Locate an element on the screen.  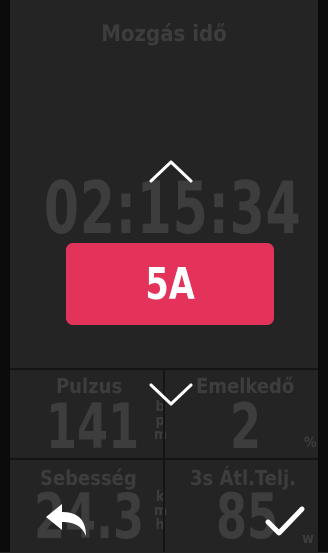
device-bezel-right is located at coordinates (323, 276).